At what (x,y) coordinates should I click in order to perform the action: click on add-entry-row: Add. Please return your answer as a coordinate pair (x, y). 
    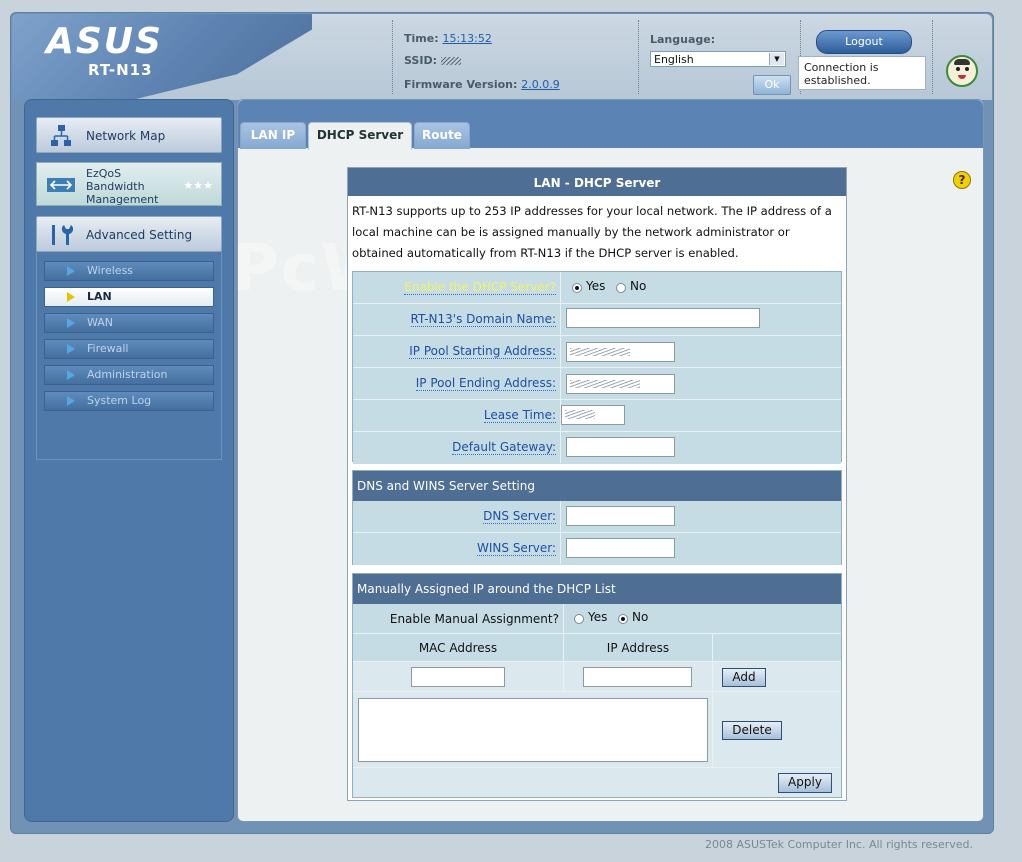
    Looking at the image, I should click on (597, 677).